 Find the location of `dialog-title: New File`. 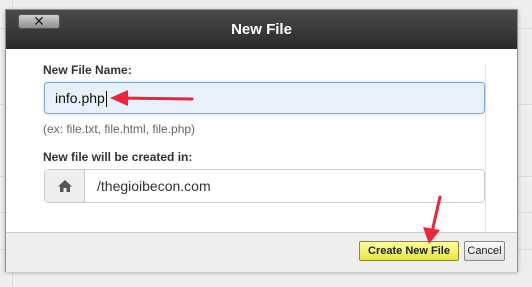

dialog-title: New File is located at coordinates (261, 29).